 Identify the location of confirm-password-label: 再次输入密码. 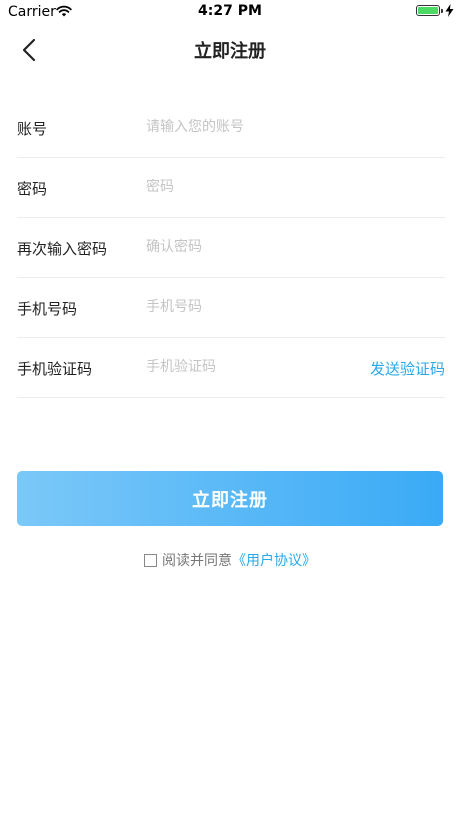
(62, 249).